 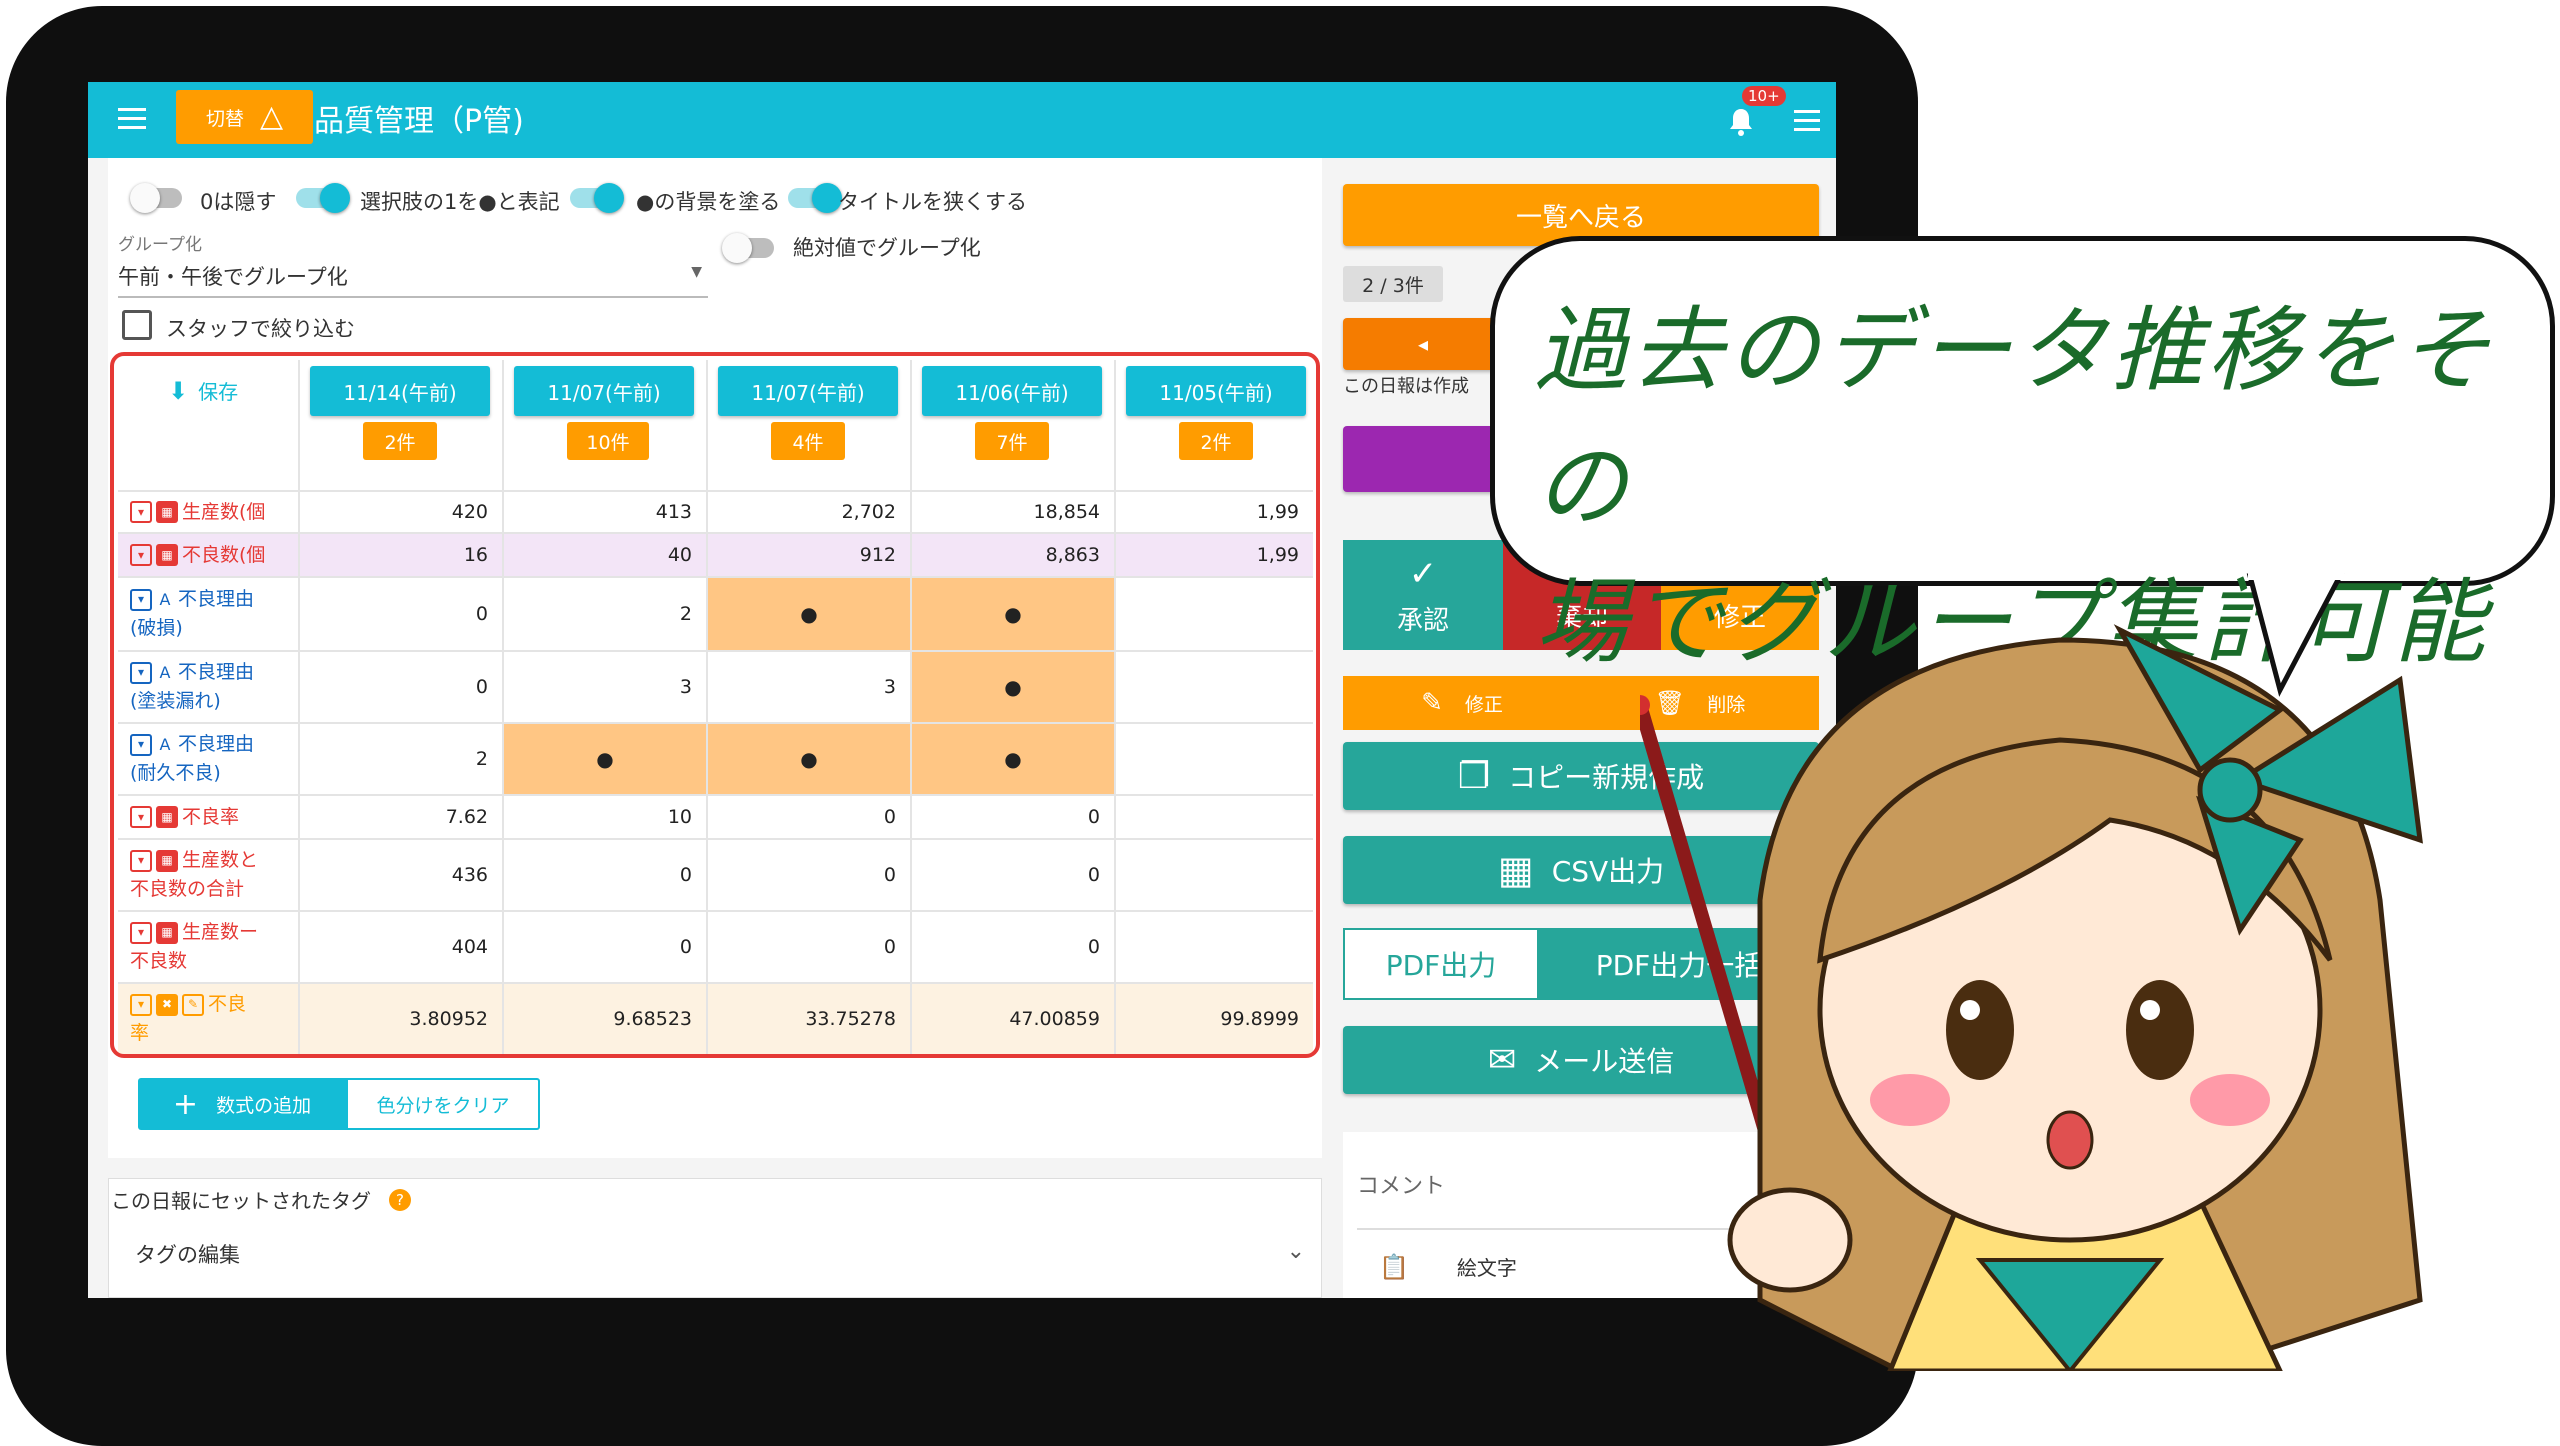 I want to click on switch-button: 切替 △, so click(x=244, y=117).